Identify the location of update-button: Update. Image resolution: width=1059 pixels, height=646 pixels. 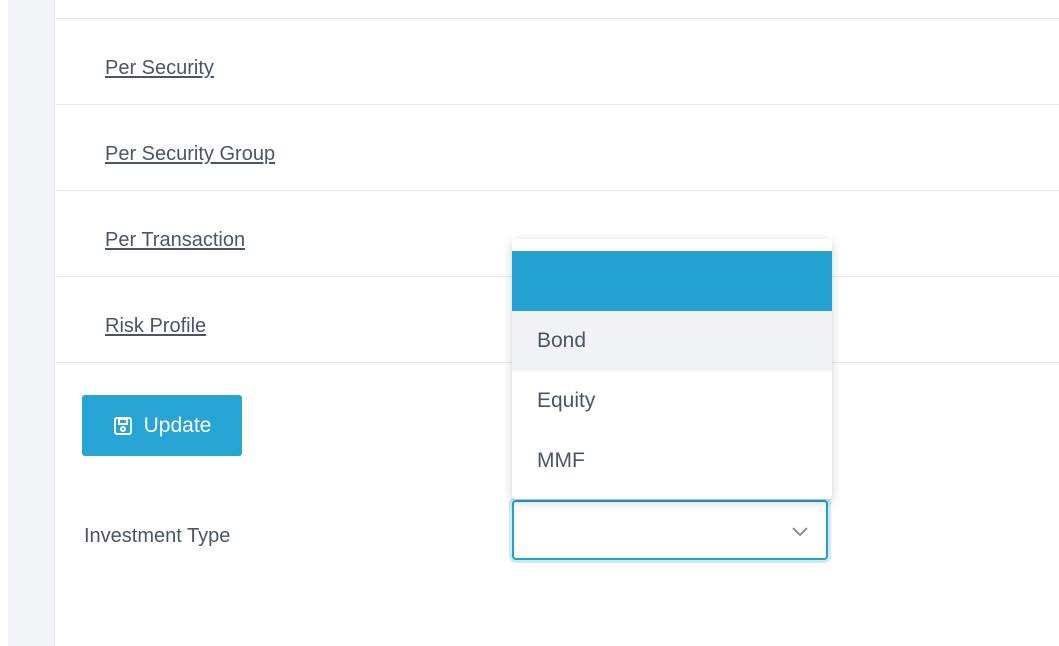
(162, 425).